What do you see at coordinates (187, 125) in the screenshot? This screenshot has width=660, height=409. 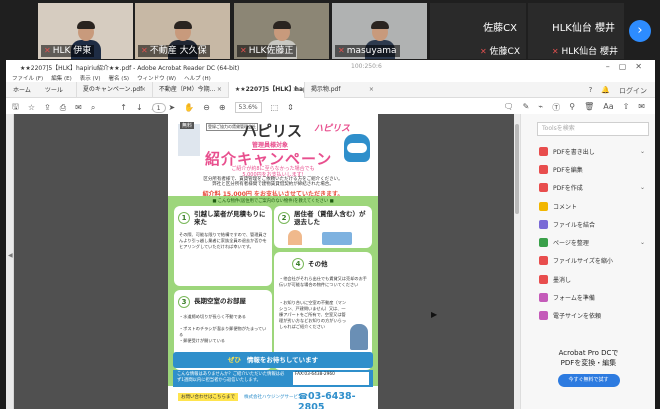 I see `flyer-tag: 無料` at bounding box center [187, 125].